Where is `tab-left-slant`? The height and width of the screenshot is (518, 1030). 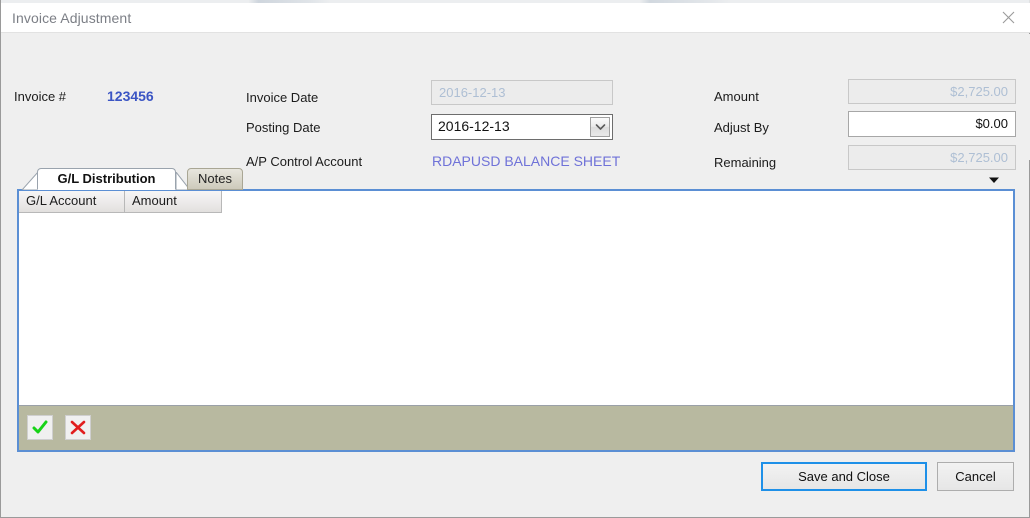
tab-left-slant is located at coordinates (30, 181).